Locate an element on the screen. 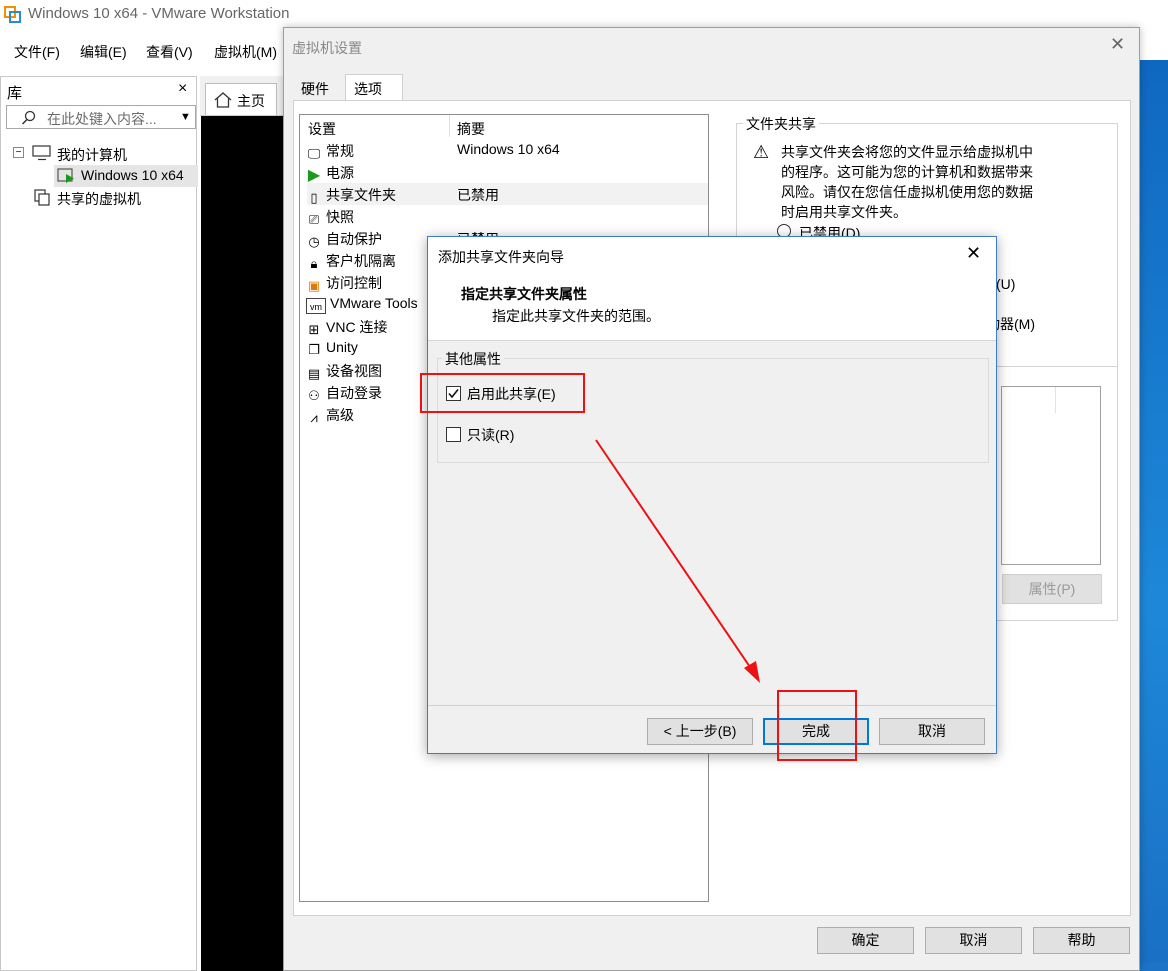 This screenshot has height=971, width=1168. advanced-icon: ⩘ is located at coordinates (314, 417).